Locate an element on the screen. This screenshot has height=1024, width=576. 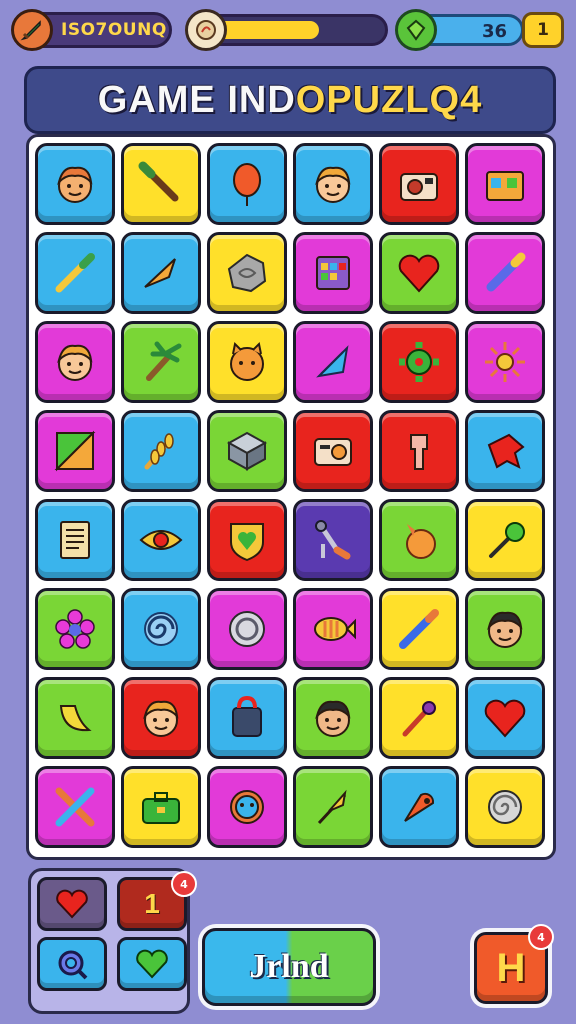
level-badge: 1 is located at coordinates (543, 30).